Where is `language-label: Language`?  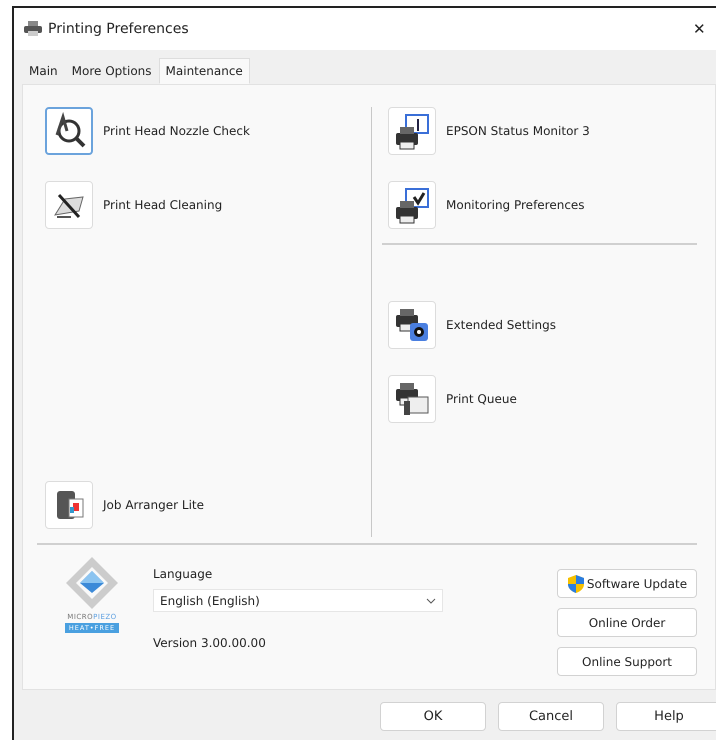
language-label: Language is located at coordinates (183, 574).